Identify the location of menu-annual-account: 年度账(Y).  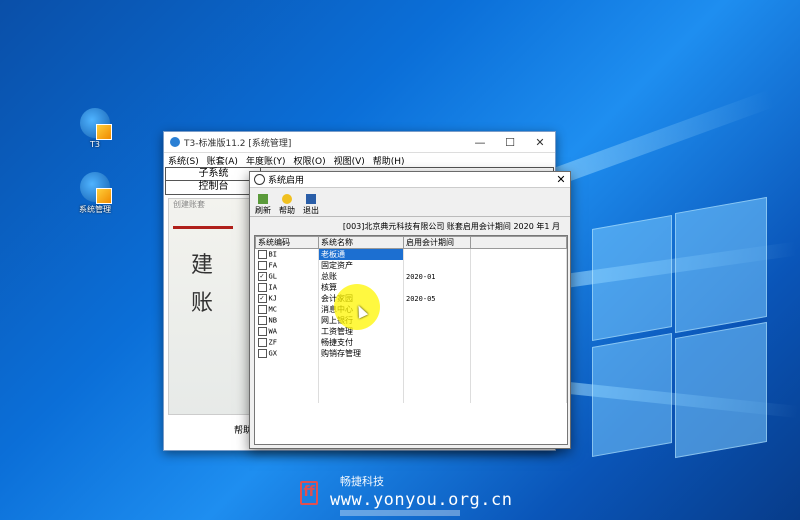
(266, 160).